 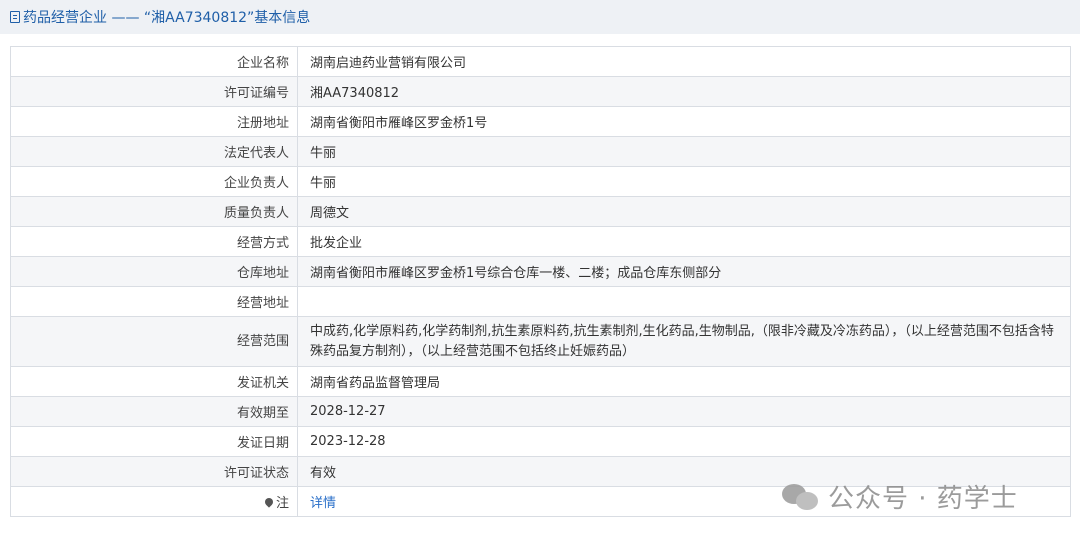 What do you see at coordinates (154, 61) in the screenshot?
I see `row-label: 企业名称` at bounding box center [154, 61].